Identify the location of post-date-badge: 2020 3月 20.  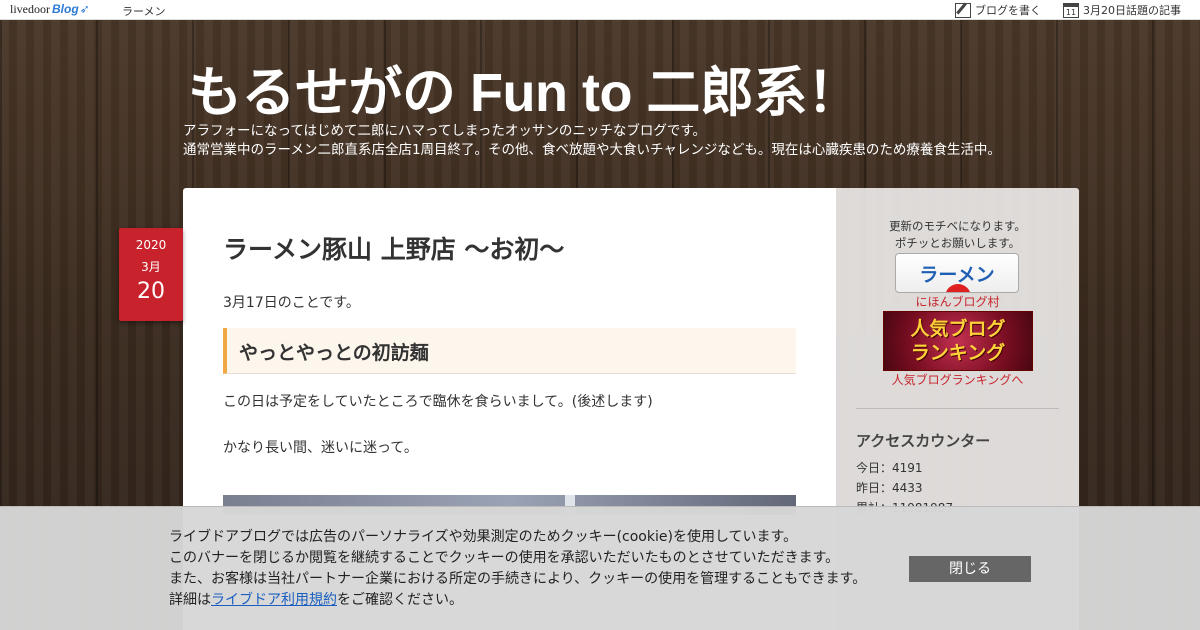
(151, 274).